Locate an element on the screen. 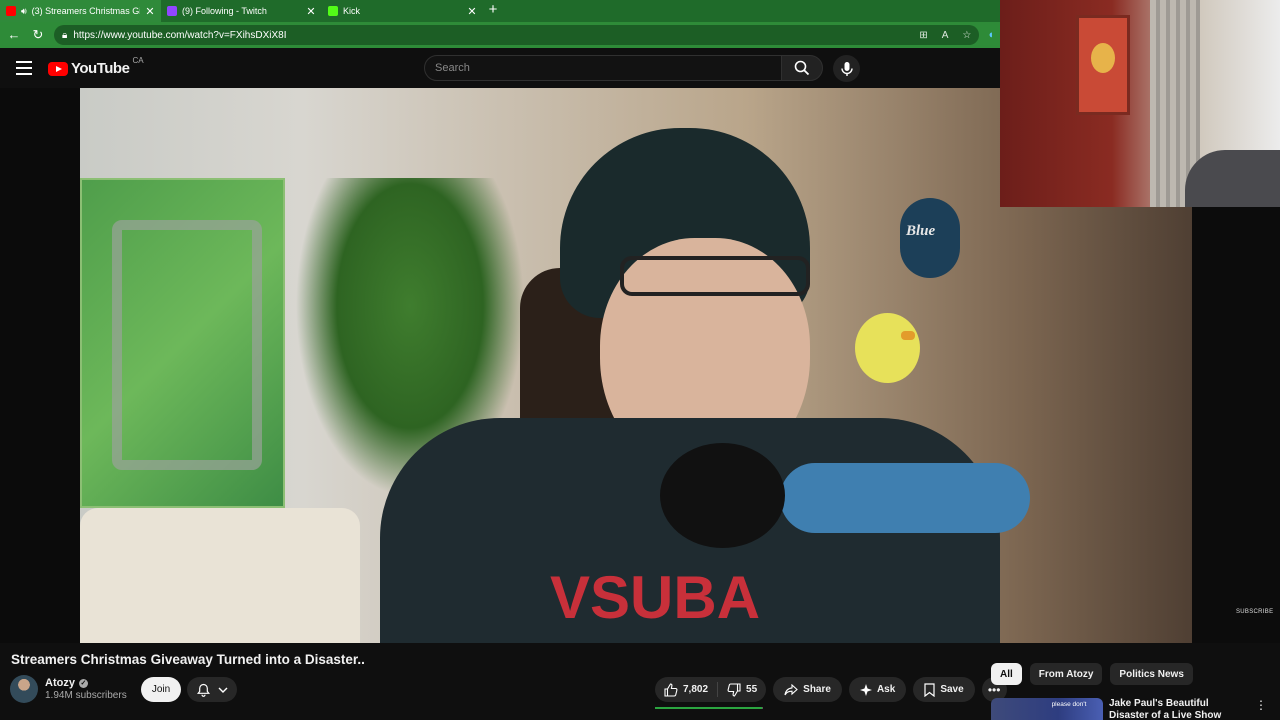 The width and height of the screenshot is (1280, 720). save-label: Save is located at coordinates (952, 689).